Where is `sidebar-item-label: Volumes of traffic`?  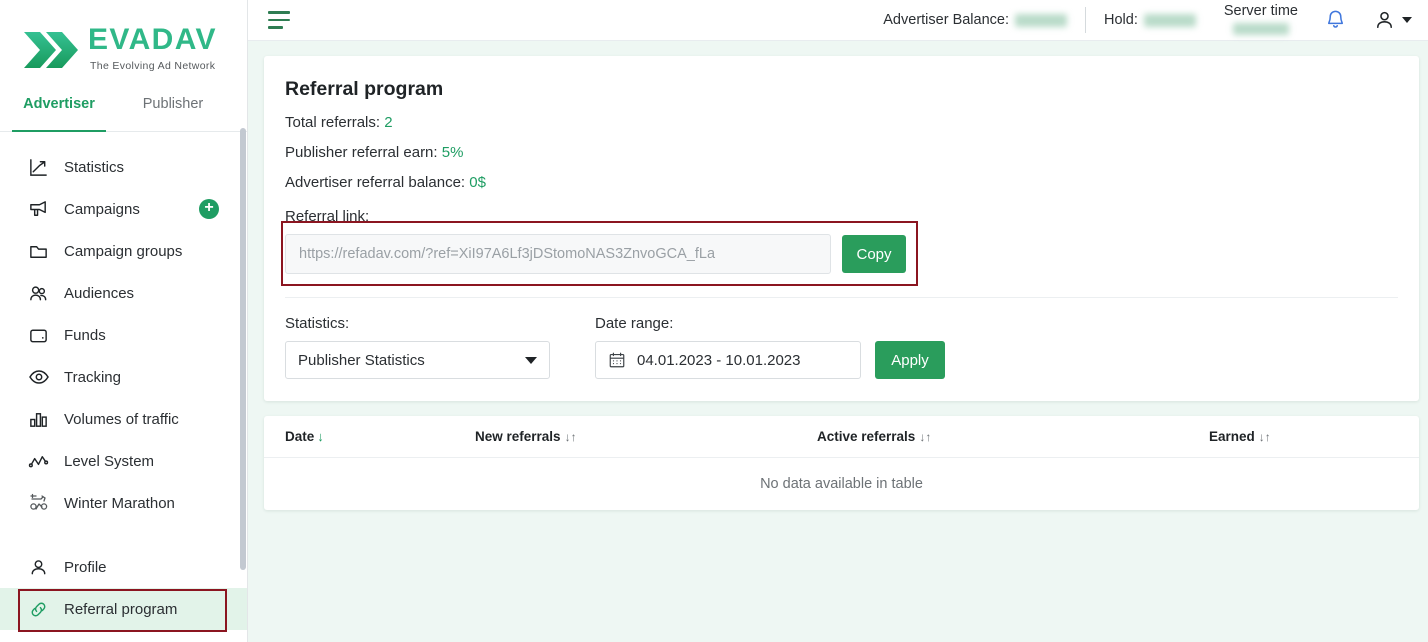 sidebar-item-label: Volumes of traffic is located at coordinates (121, 419).